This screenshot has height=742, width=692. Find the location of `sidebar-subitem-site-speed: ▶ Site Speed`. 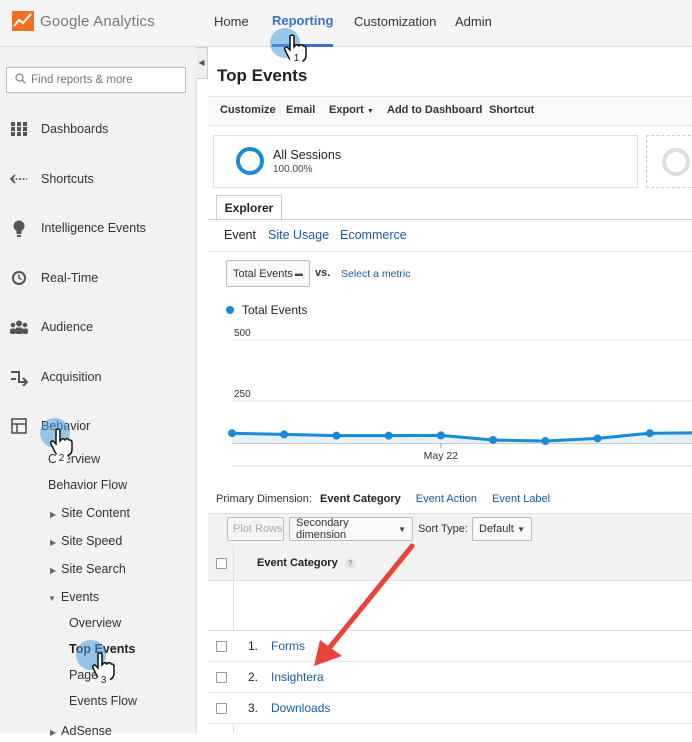

sidebar-subitem-site-speed: ▶ Site Speed is located at coordinates (86, 541).